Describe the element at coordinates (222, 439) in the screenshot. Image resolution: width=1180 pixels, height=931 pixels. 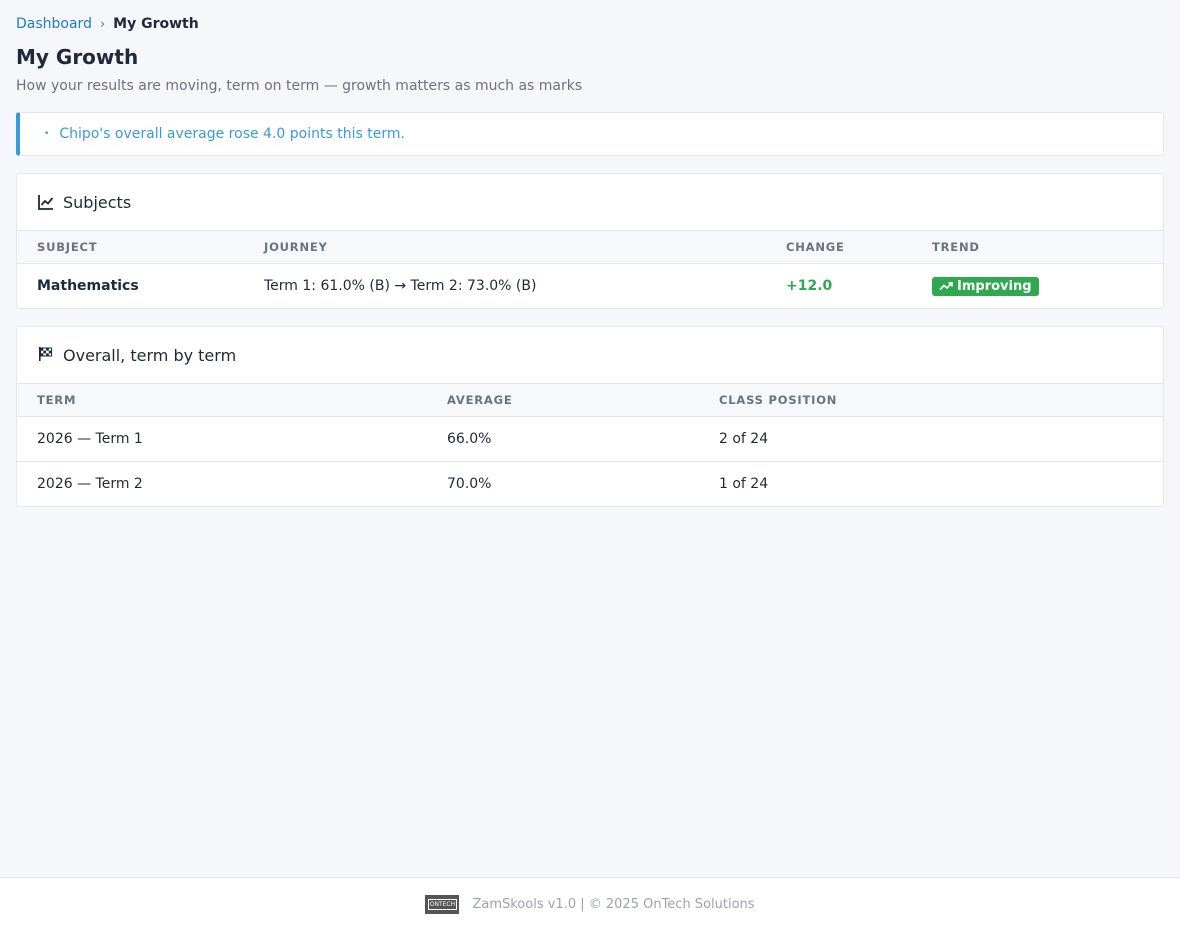
I see `term-cell: 2026 — Term 1` at that location.